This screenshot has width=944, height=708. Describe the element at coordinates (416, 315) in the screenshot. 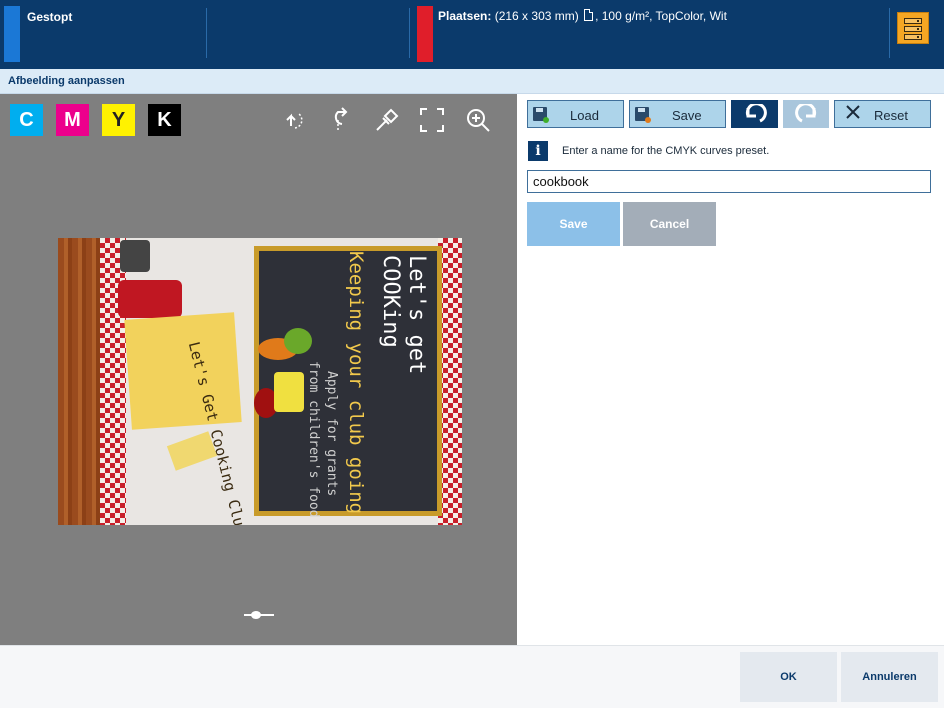

I see `image-text: Let's get` at that location.